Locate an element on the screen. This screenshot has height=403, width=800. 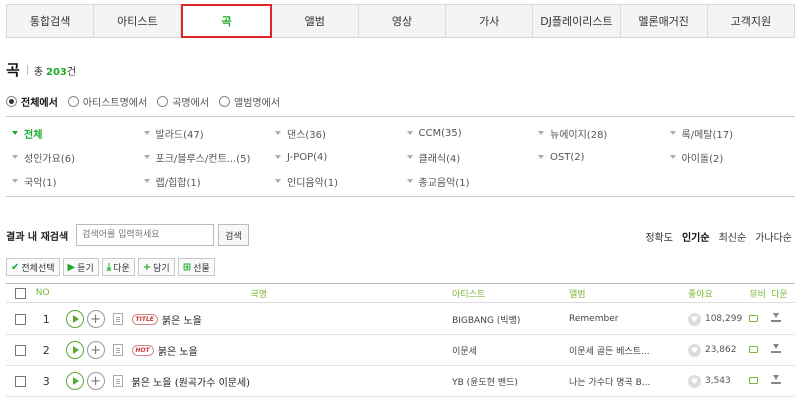
artist-link: YB (윤도현 밴드) is located at coordinates (510, 381).